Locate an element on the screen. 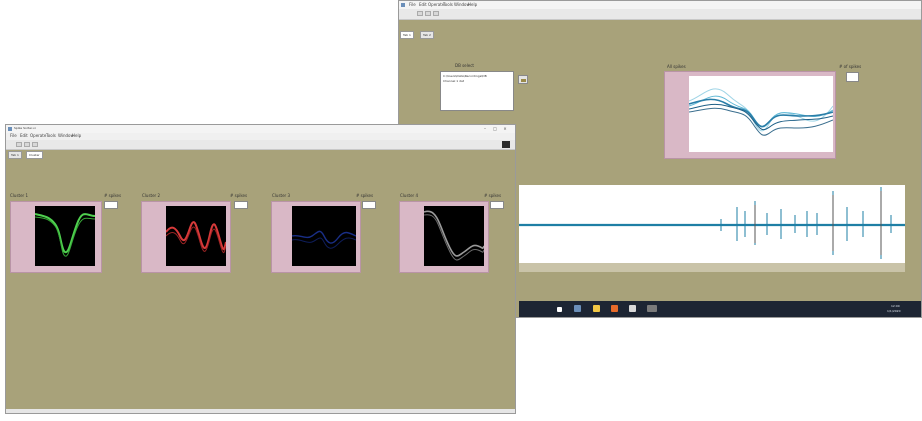  cluster-2-plot is located at coordinates (196, 236).